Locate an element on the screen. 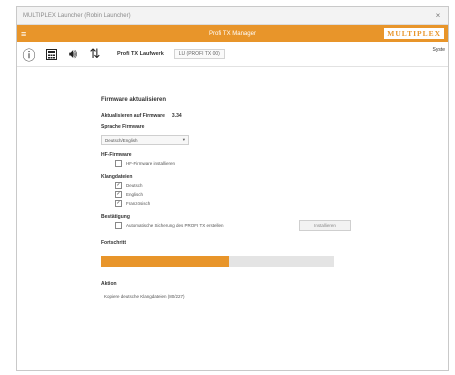 The image size is (455, 375). language-select: Deutsch/English ▾ is located at coordinates (145, 140).